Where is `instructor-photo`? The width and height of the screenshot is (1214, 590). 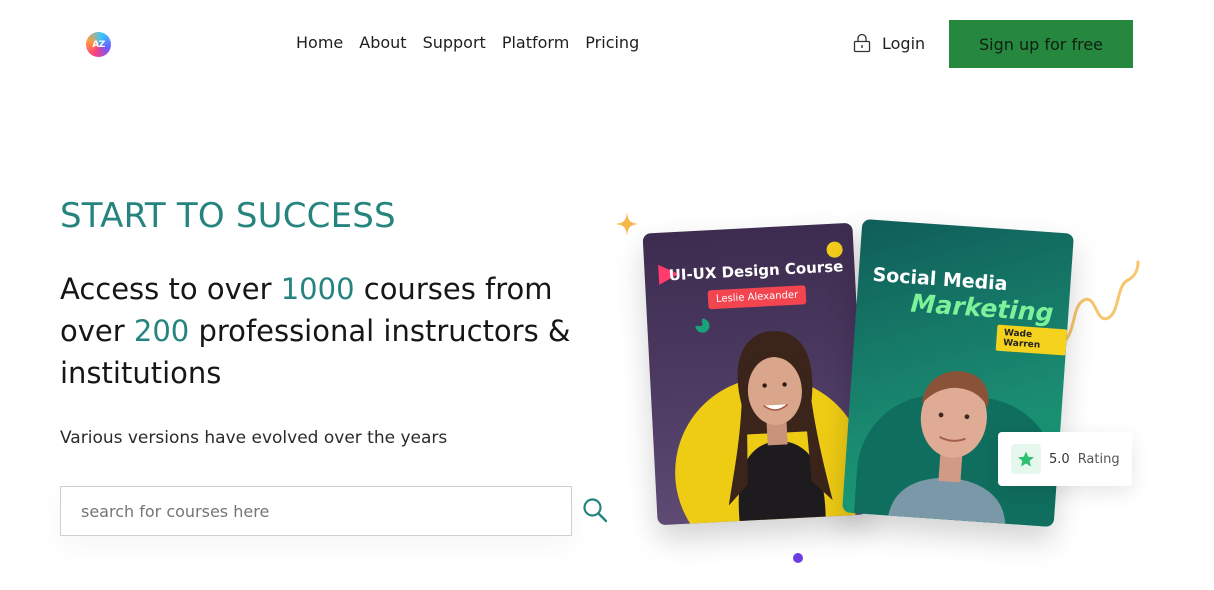 instructor-photo is located at coordinates (780, 428).